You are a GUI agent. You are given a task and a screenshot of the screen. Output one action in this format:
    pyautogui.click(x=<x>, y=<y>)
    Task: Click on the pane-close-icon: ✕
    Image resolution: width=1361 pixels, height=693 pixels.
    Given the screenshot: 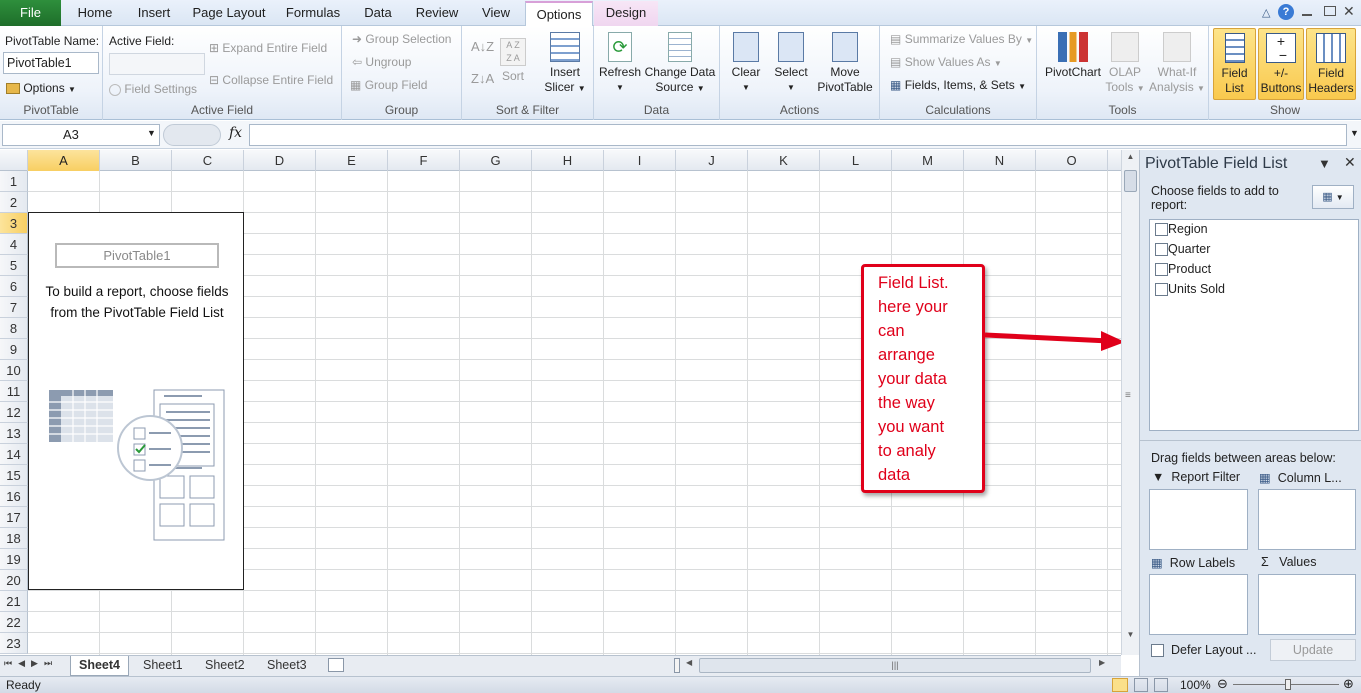 What is the action you would take?
    pyautogui.click(x=1350, y=162)
    